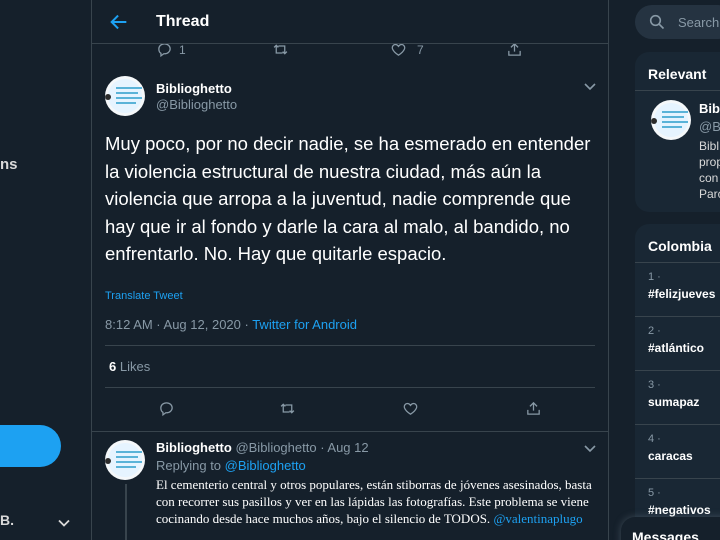 The width and height of the screenshot is (720, 540). I want to click on relevant-title: Relevant, so click(677, 74).